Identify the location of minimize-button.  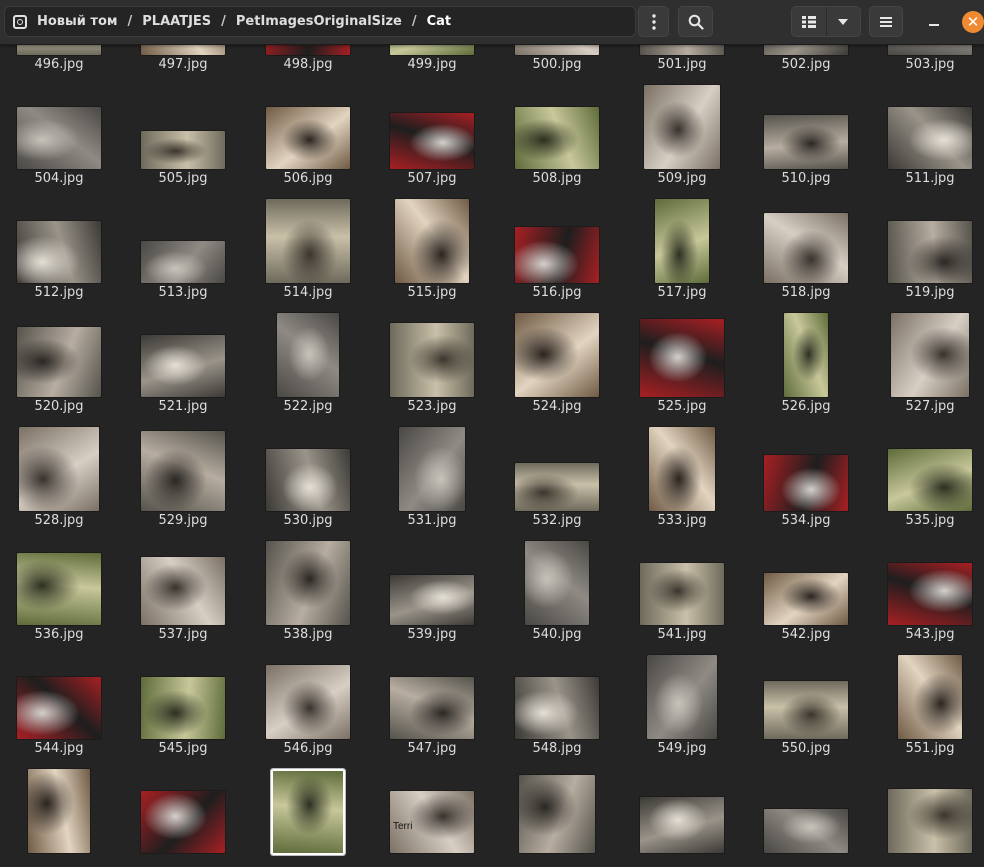
(934, 22).